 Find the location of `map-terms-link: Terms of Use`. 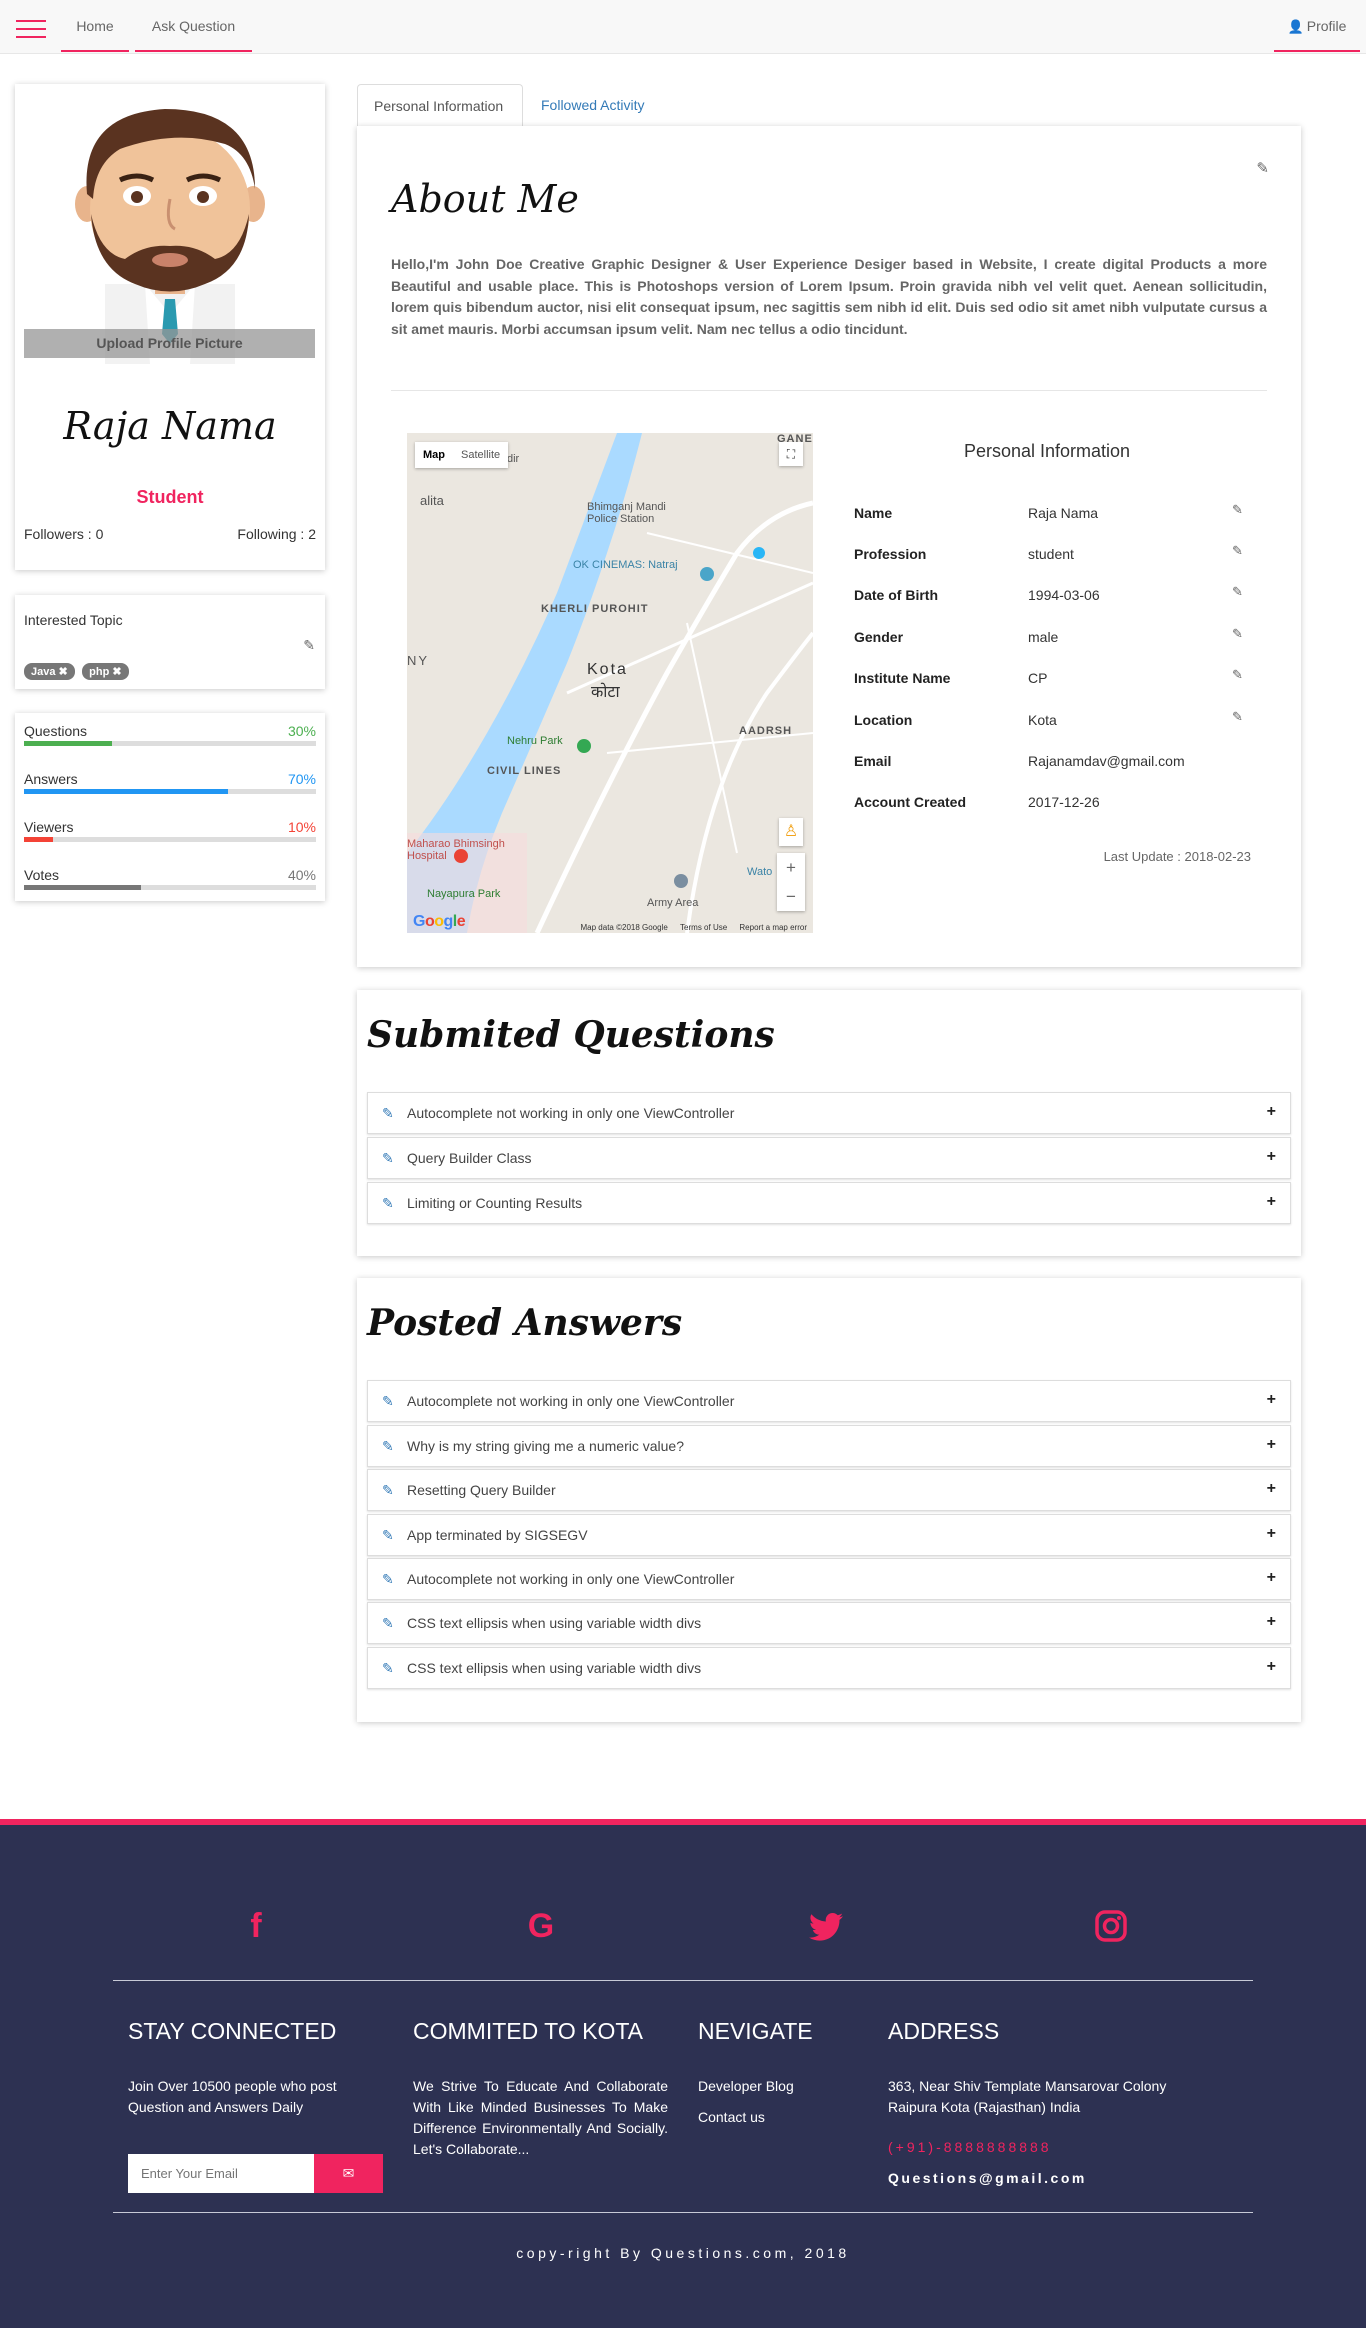

map-terms-link: Terms of Use is located at coordinates (703, 927).